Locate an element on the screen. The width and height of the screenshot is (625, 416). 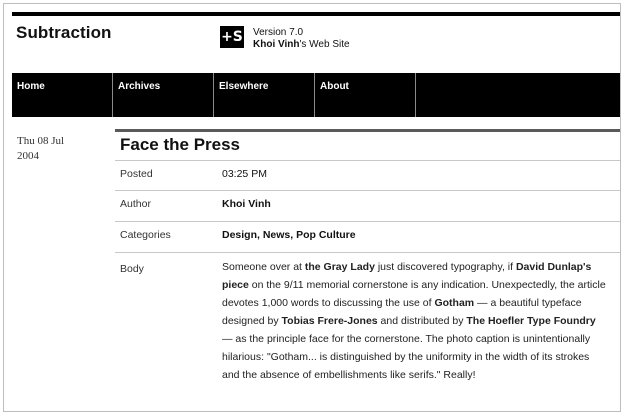
main-nav: Home Archives Elsewhere About is located at coordinates (316, 95).